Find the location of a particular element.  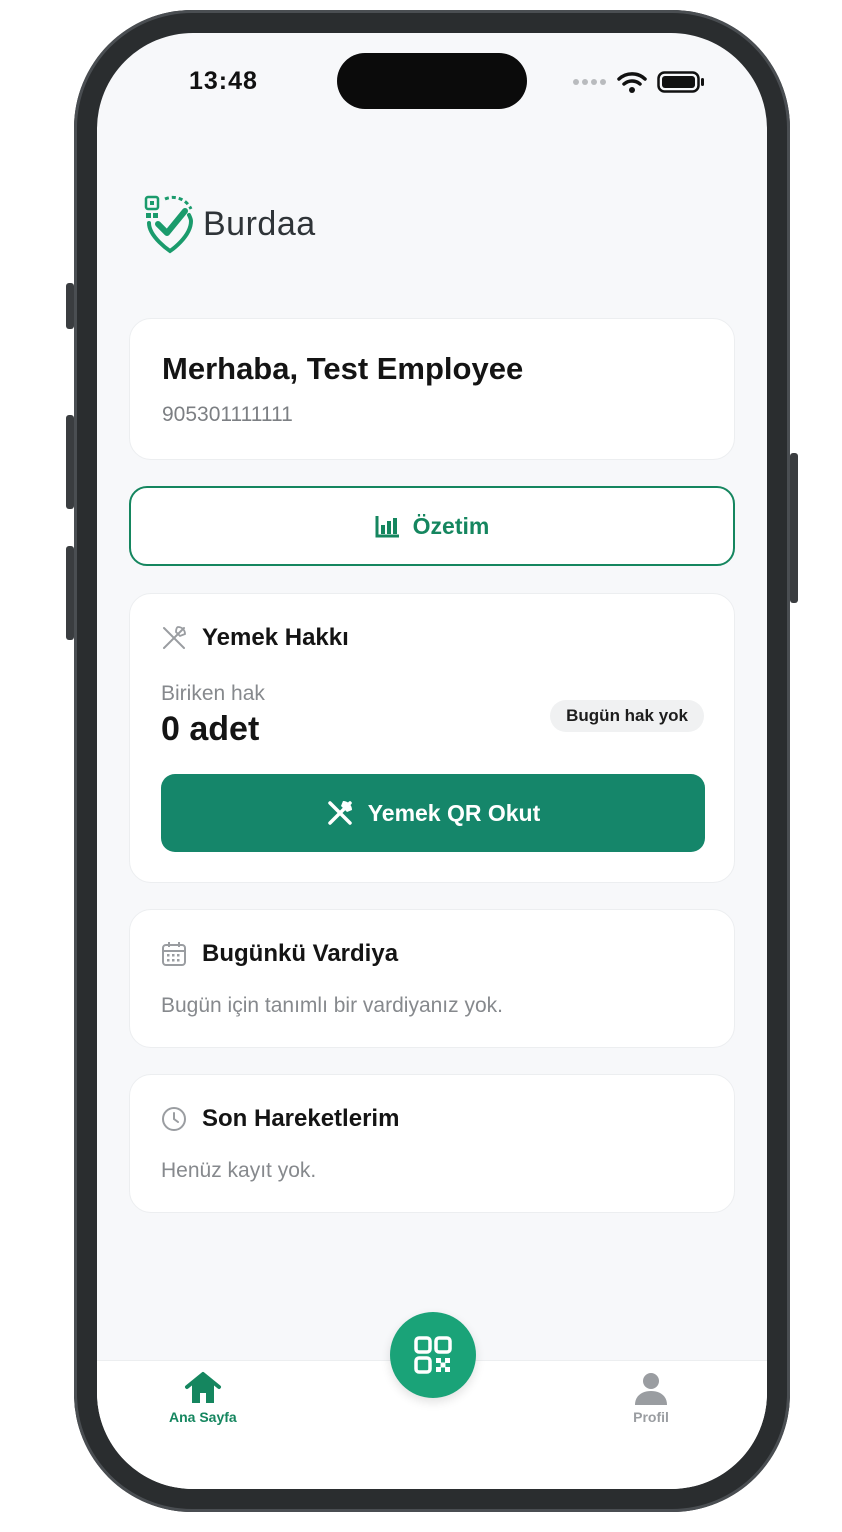

qr-scan-fab is located at coordinates (433, 1355).